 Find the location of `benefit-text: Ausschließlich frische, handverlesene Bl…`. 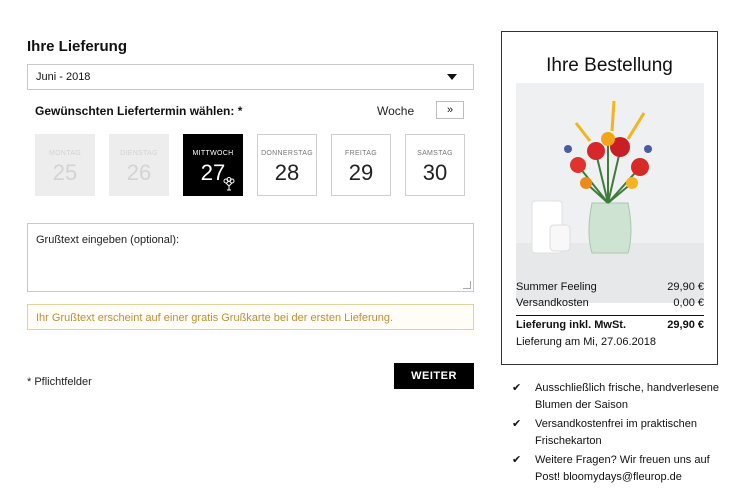

benefit-text: Ausschließlich frische, handverlesene Bl… is located at coordinates (627, 396).